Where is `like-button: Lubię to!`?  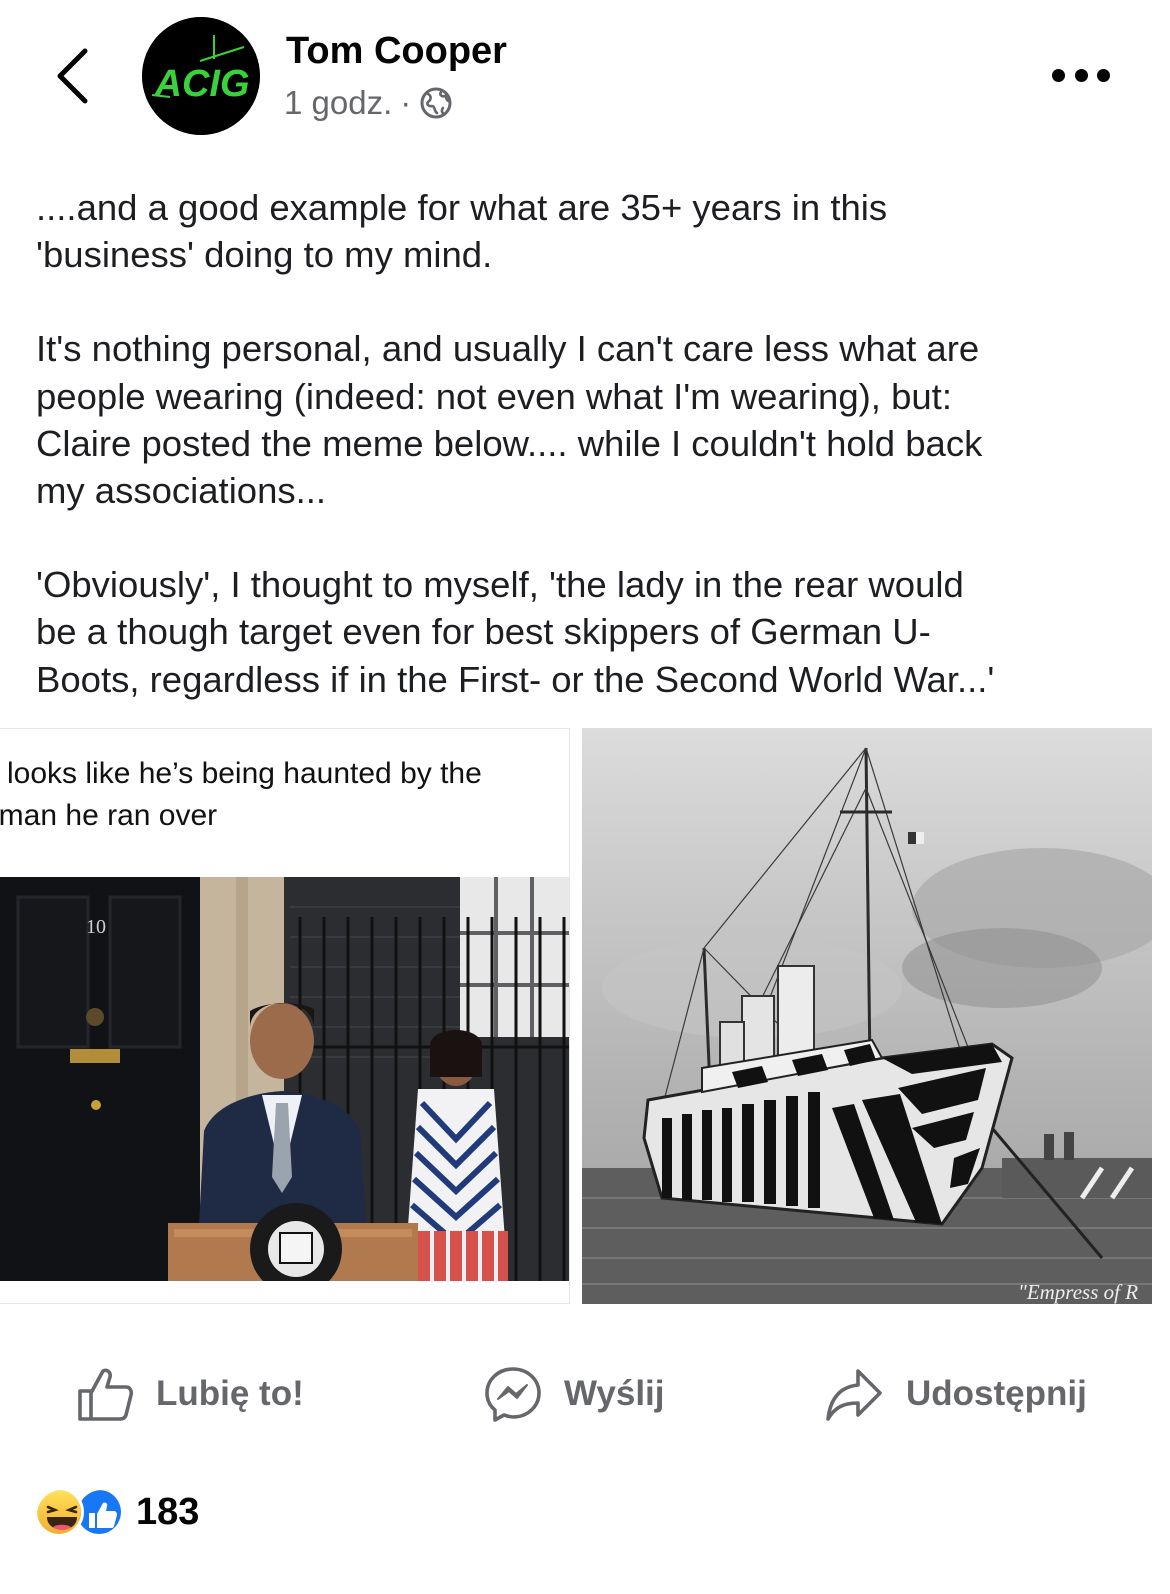 like-button: Lubię to! is located at coordinates (190, 1394).